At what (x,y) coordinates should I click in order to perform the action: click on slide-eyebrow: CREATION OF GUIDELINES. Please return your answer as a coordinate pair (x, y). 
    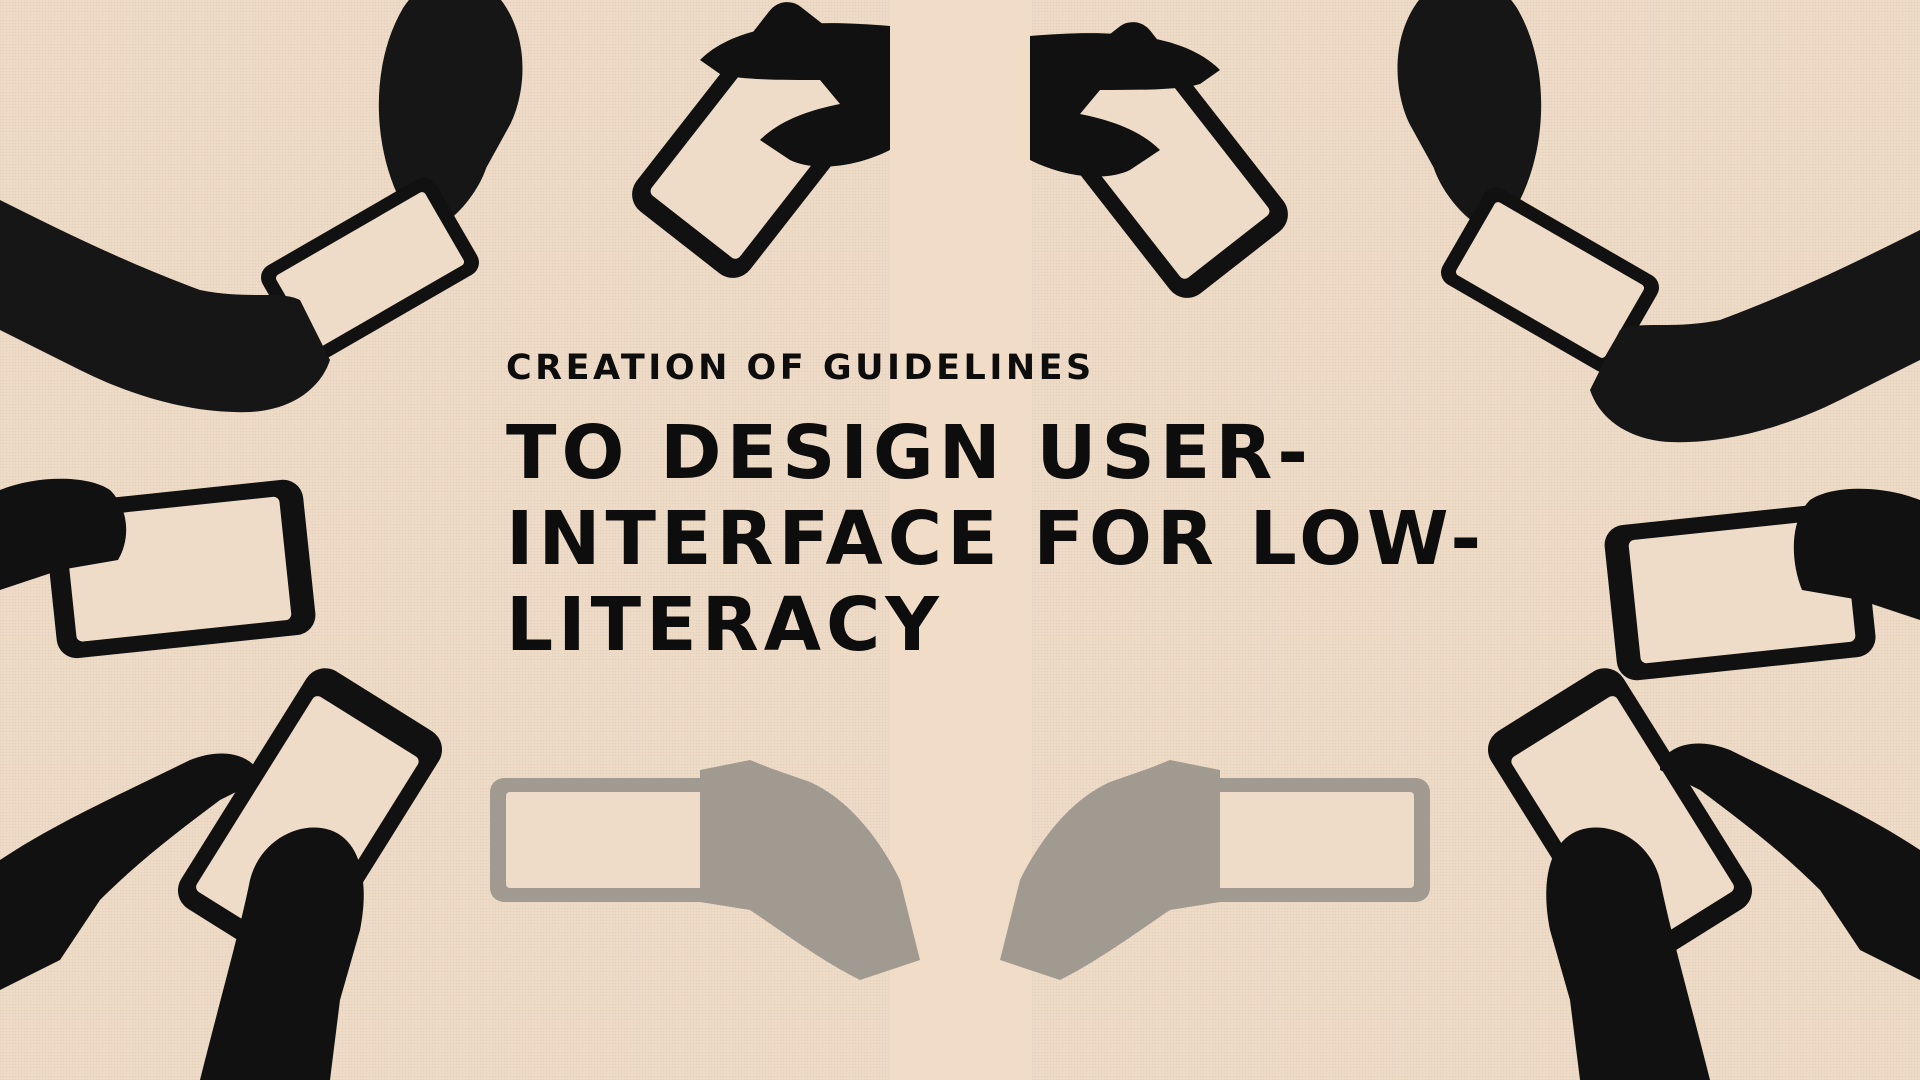
    Looking at the image, I should click on (800, 368).